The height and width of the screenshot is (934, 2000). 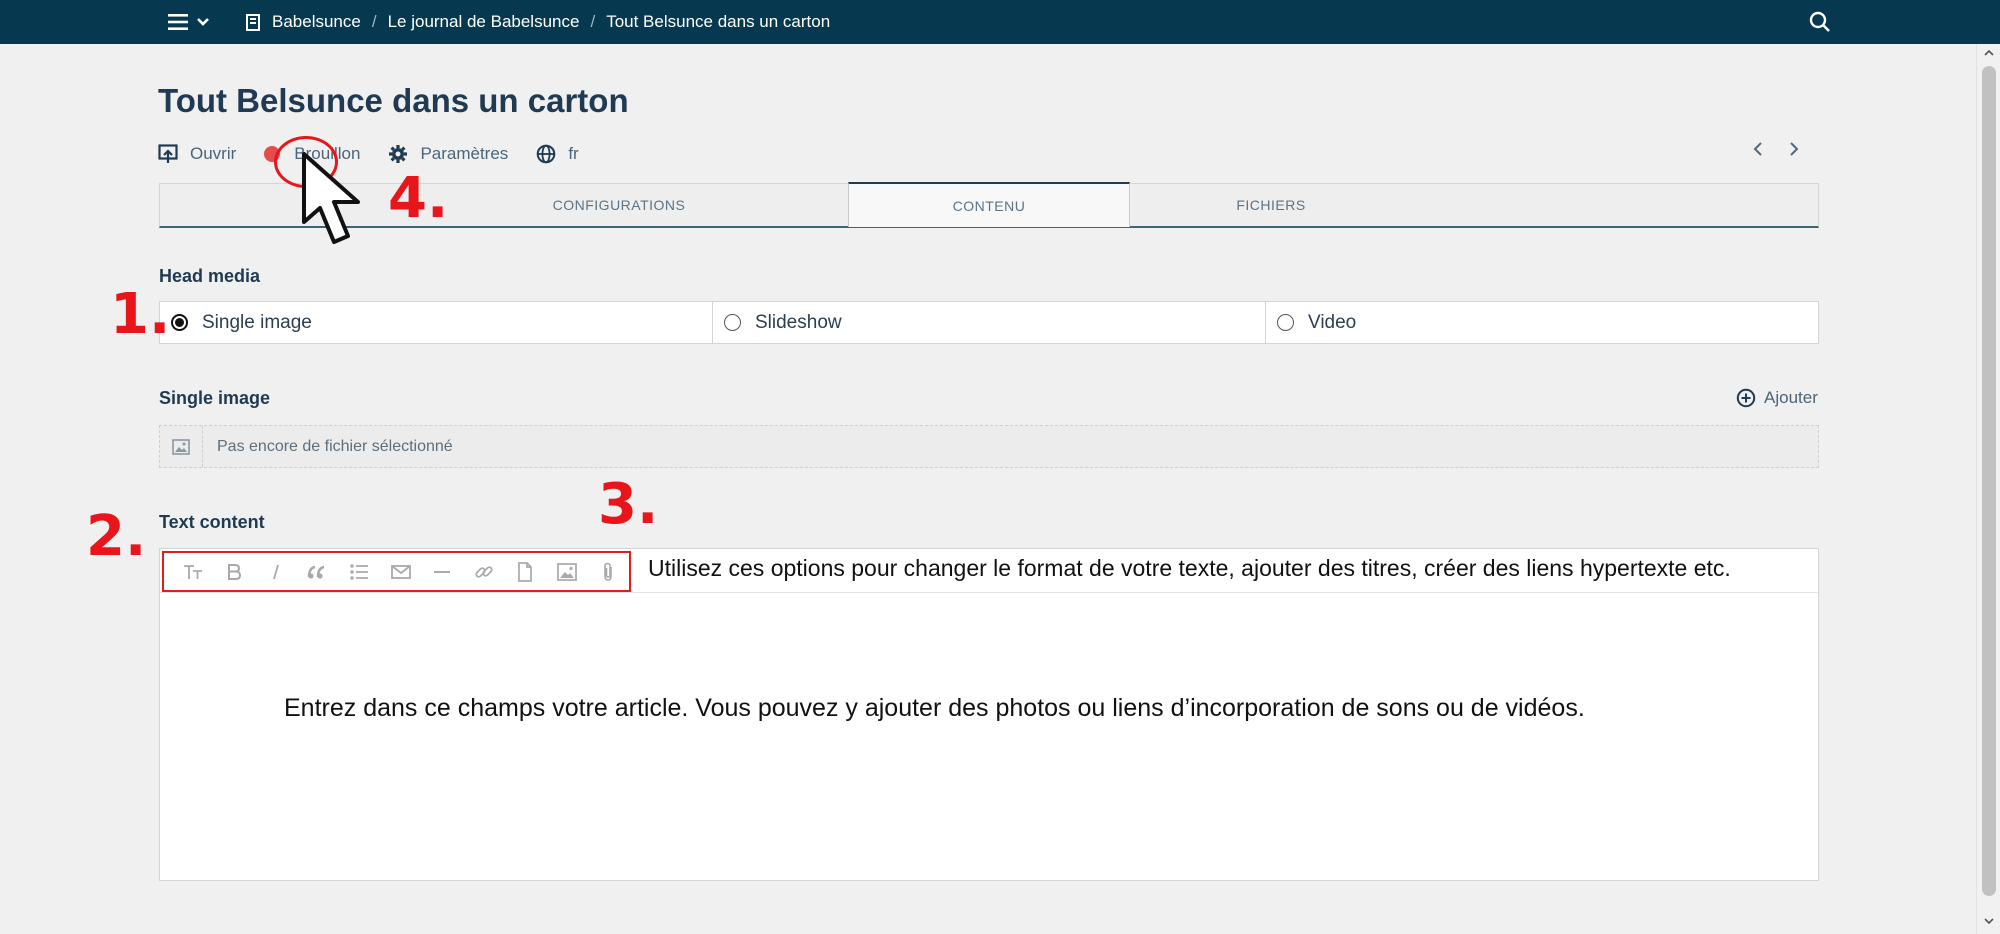 What do you see at coordinates (1332, 322) in the screenshot?
I see `radio-label: Video` at bounding box center [1332, 322].